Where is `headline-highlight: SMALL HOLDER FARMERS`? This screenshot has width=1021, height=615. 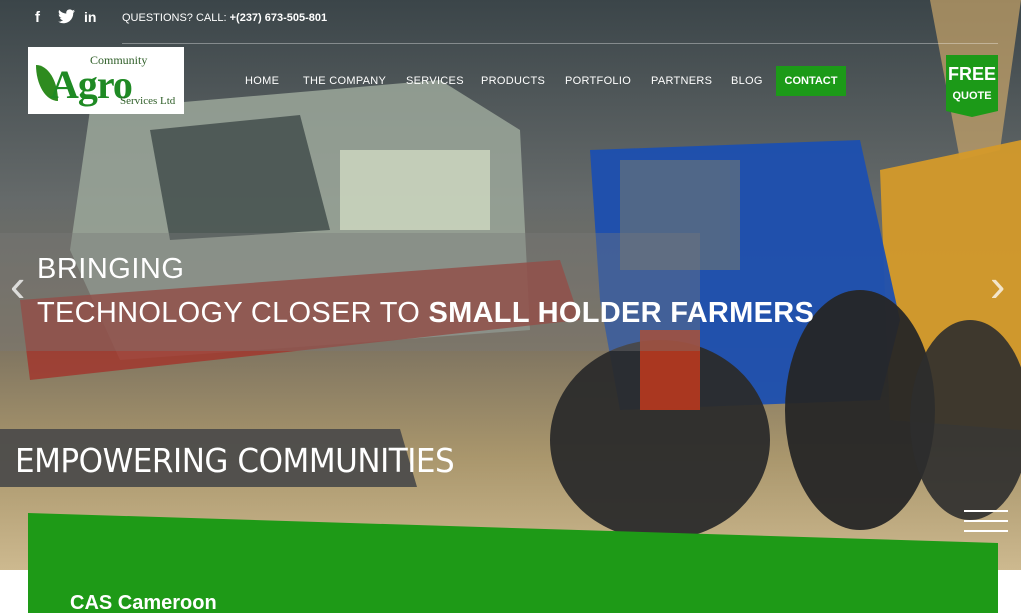
headline-highlight: SMALL HOLDER FARMERS is located at coordinates (621, 313).